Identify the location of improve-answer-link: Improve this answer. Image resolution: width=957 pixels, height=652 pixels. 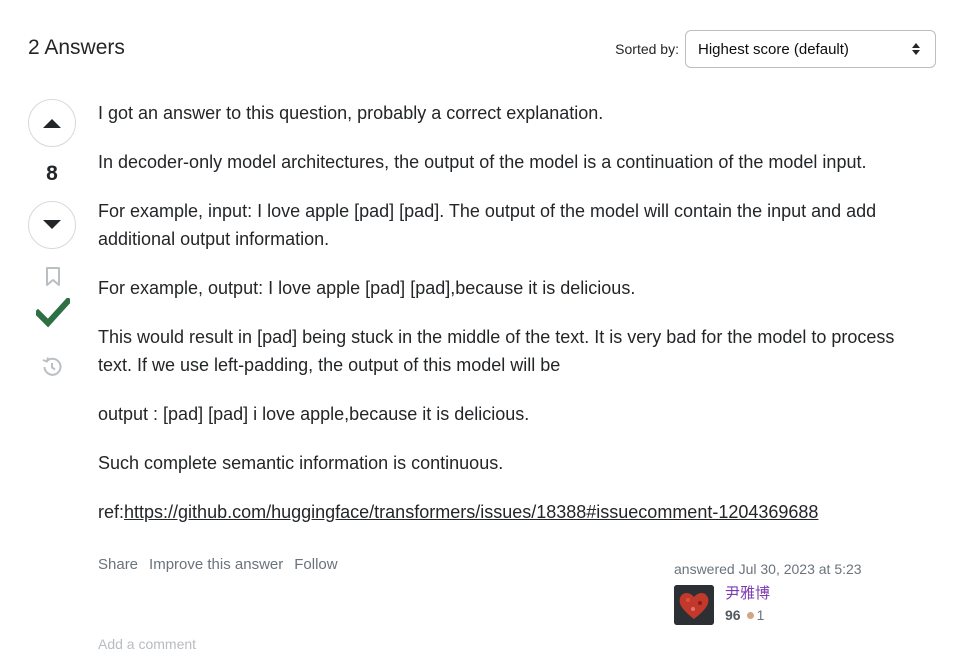
(216, 564).